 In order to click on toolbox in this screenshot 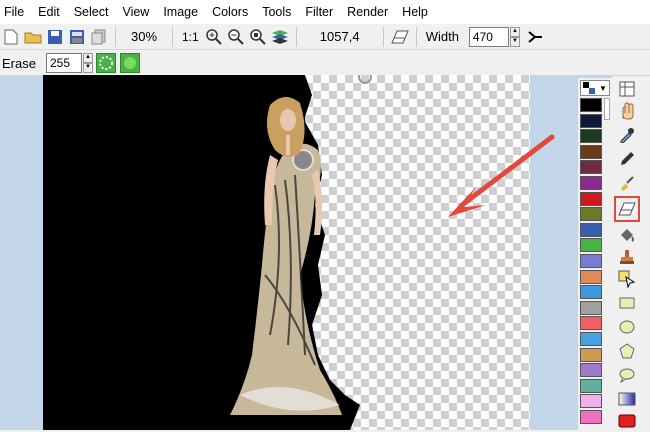, I will do `click(631, 253)`.